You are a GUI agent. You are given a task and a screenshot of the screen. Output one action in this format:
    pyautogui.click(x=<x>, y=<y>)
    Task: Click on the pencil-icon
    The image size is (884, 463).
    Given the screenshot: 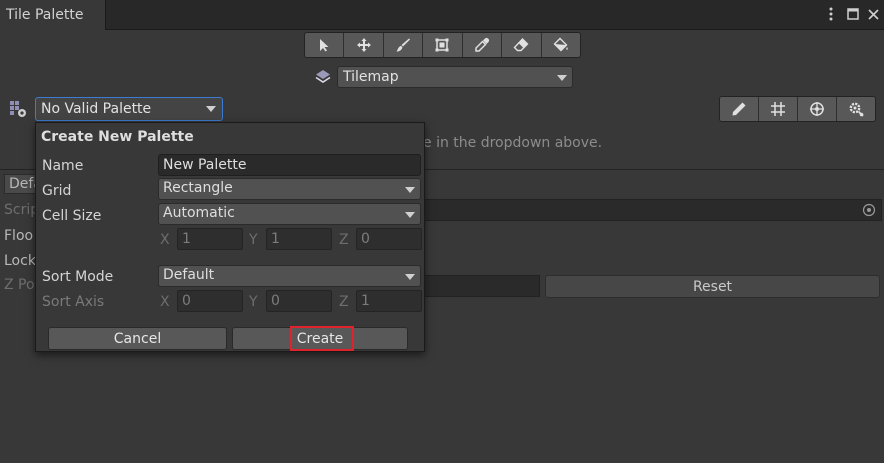 What is the action you would take?
    pyautogui.click(x=739, y=109)
    